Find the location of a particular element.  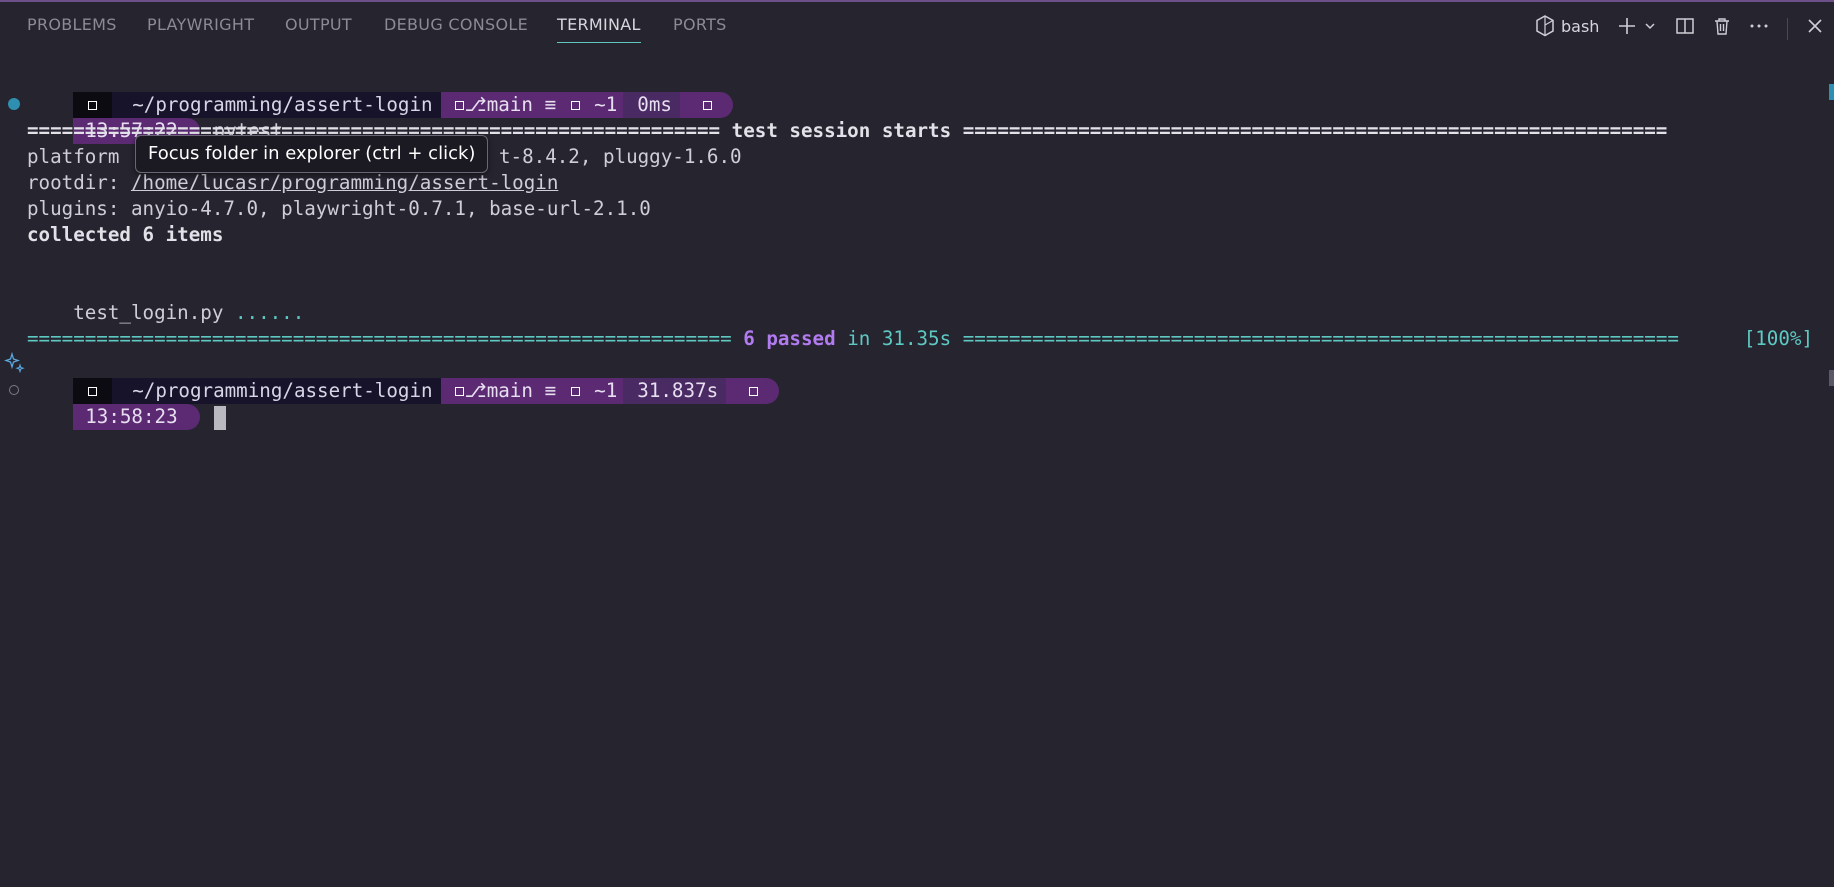

platform-line: platform t-8.4.2, pluggy-1.6.0 is located at coordinates (384, 157).